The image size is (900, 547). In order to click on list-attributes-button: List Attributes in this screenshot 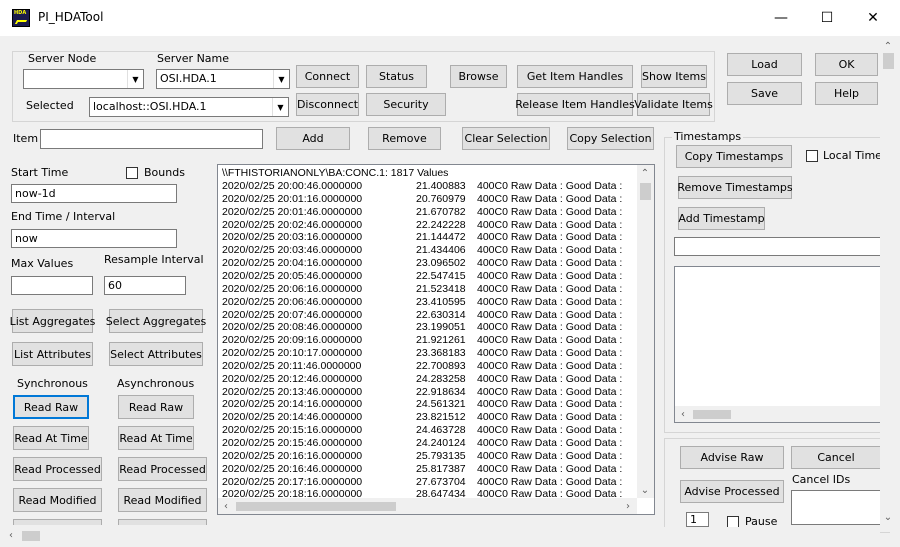, I will do `click(52, 354)`.